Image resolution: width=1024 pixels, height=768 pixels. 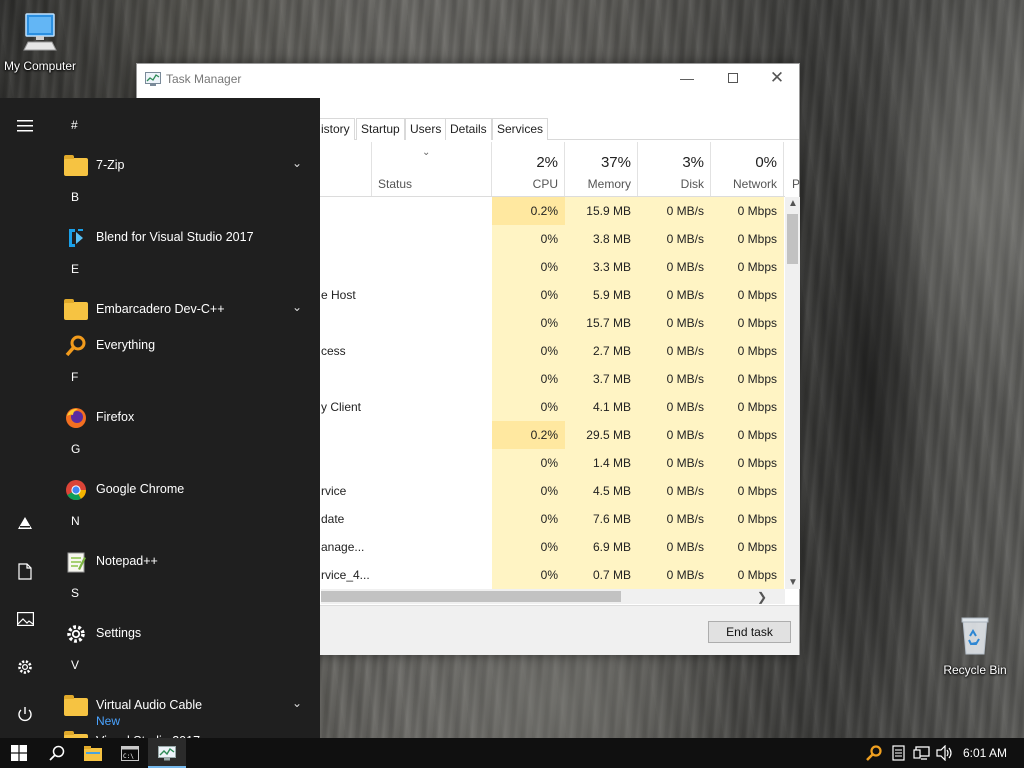 I want to click on hamburger-menu-icon, so click(x=25, y=127).